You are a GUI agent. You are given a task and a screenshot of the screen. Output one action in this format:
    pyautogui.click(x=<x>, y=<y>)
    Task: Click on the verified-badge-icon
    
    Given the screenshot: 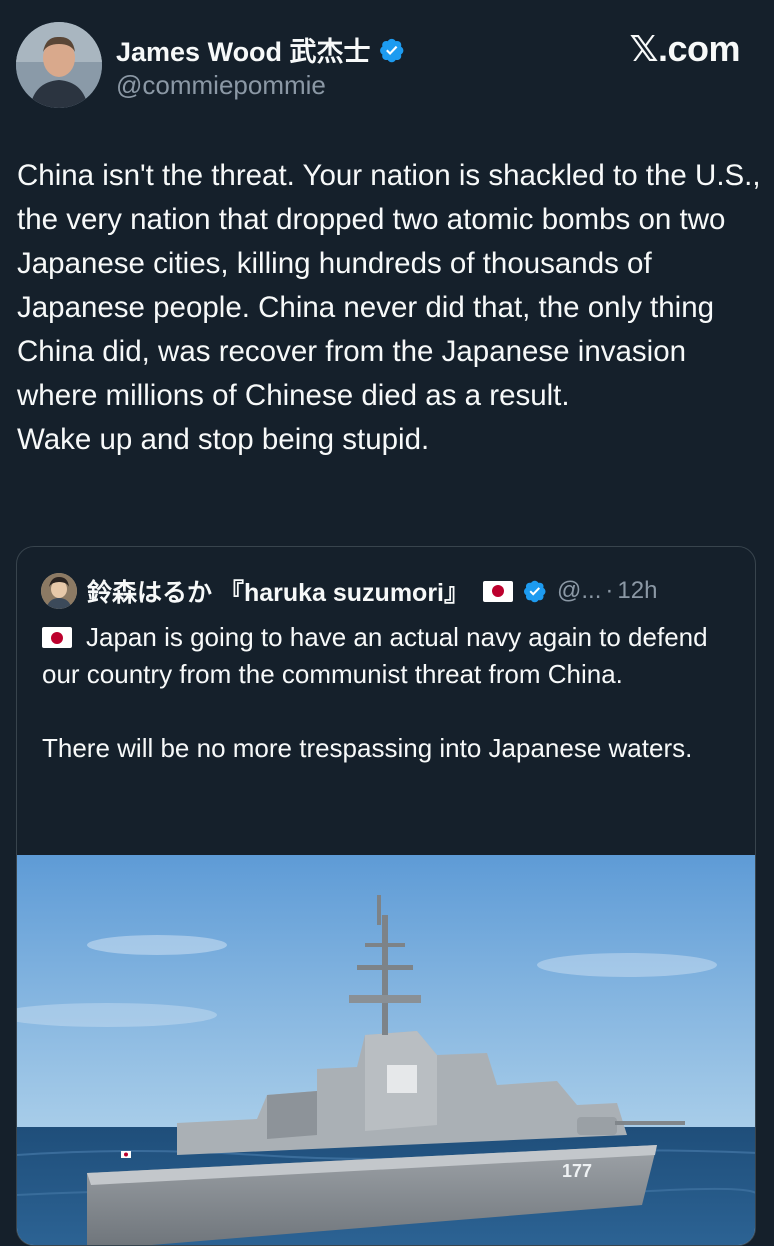 What is the action you would take?
    pyautogui.click(x=391, y=50)
    